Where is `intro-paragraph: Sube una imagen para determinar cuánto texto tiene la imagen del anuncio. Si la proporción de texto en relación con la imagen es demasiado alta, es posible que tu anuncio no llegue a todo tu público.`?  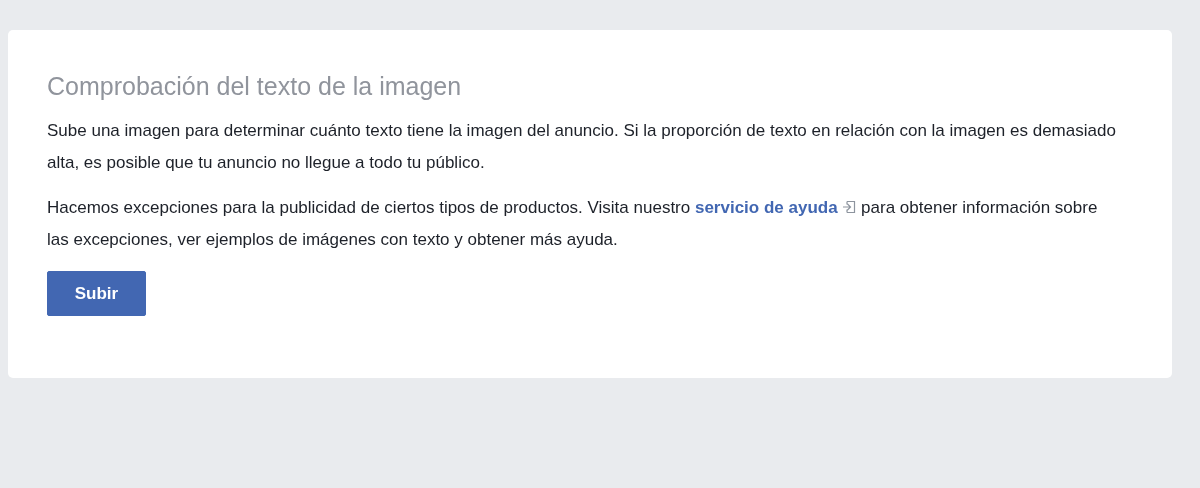
intro-paragraph: Sube una imagen para determinar cuánto texto tiene la imagen del anuncio. Si la proporción de texto en relación con la imagen es demasiado alta, es posible que tu anuncio no llegue a todo tu público. is located at coordinates (582, 147).